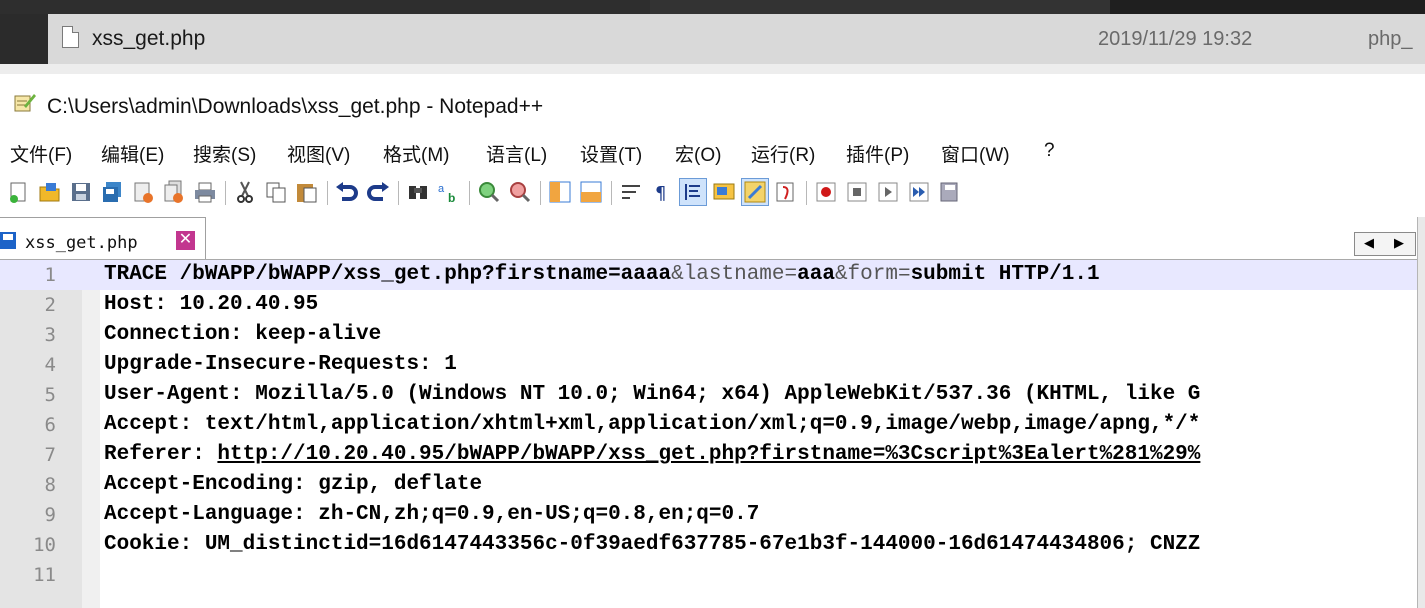  I want to click on save-macro-icon, so click(950, 192).